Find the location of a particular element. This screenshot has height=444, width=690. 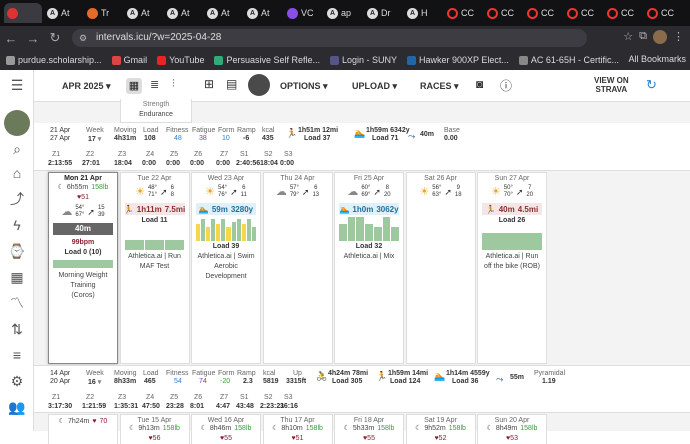

add-event-icon: ⊞ is located at coordinates (209, 84).